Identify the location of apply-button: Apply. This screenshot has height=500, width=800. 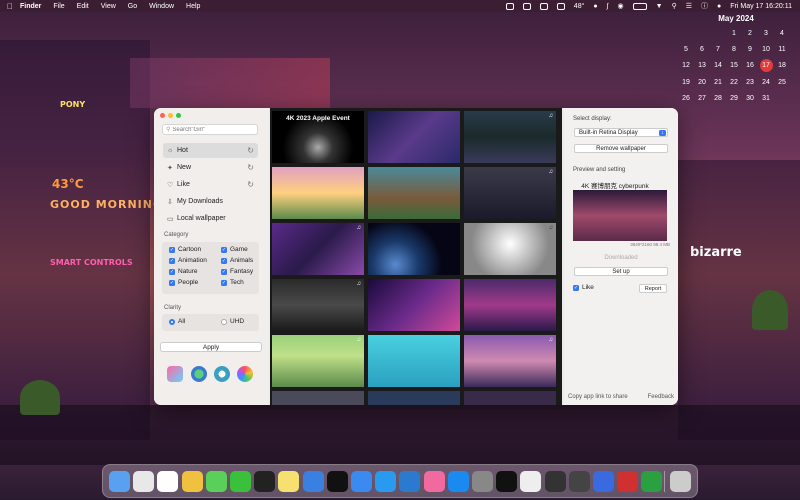
(211, 347).